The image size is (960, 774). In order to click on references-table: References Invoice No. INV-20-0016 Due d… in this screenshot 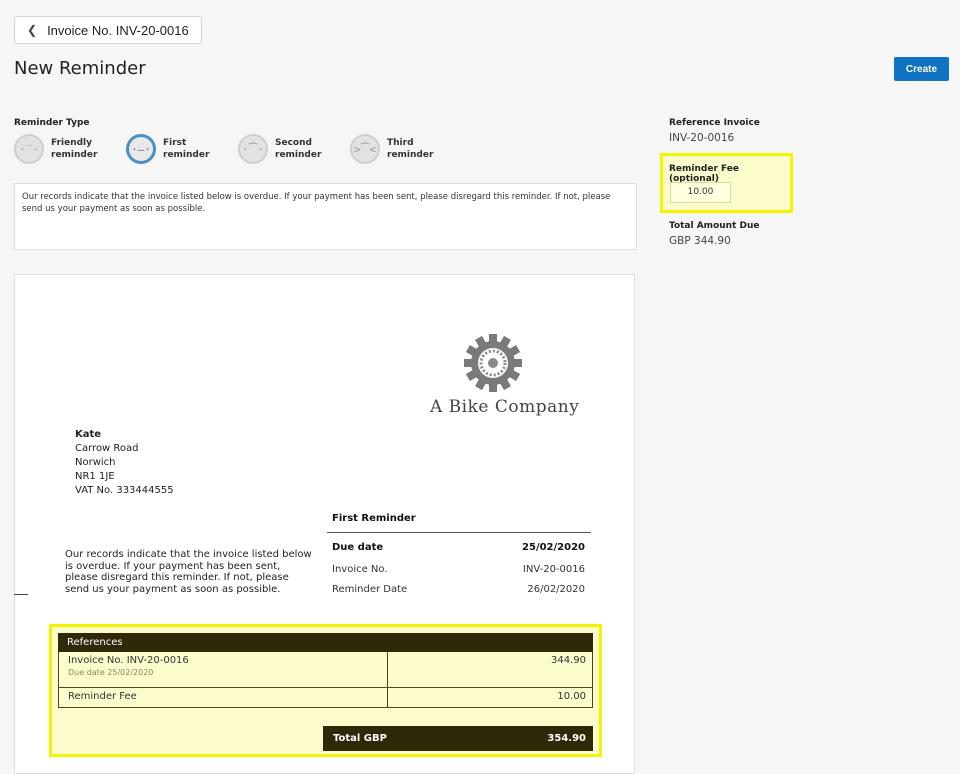, I will do `click(325, 690)`.